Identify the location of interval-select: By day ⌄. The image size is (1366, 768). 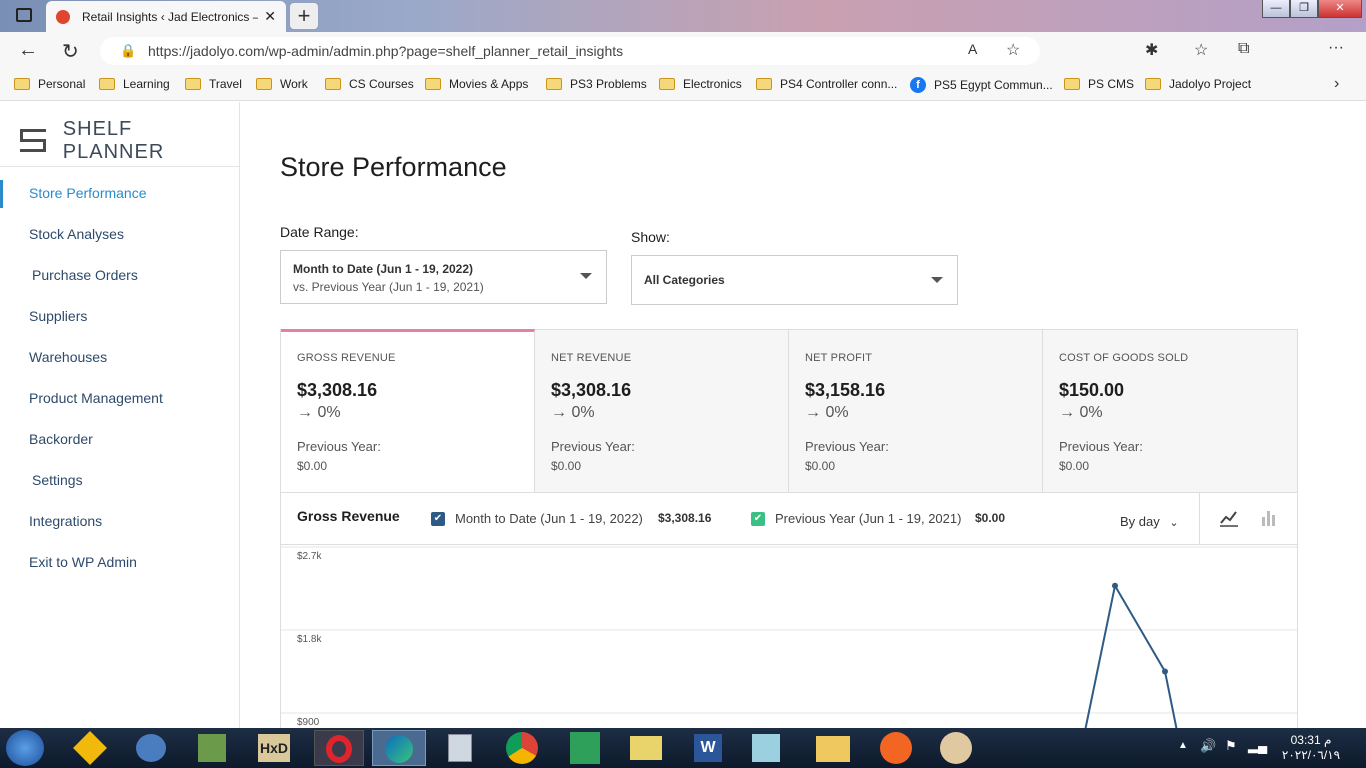
(1149, 521).